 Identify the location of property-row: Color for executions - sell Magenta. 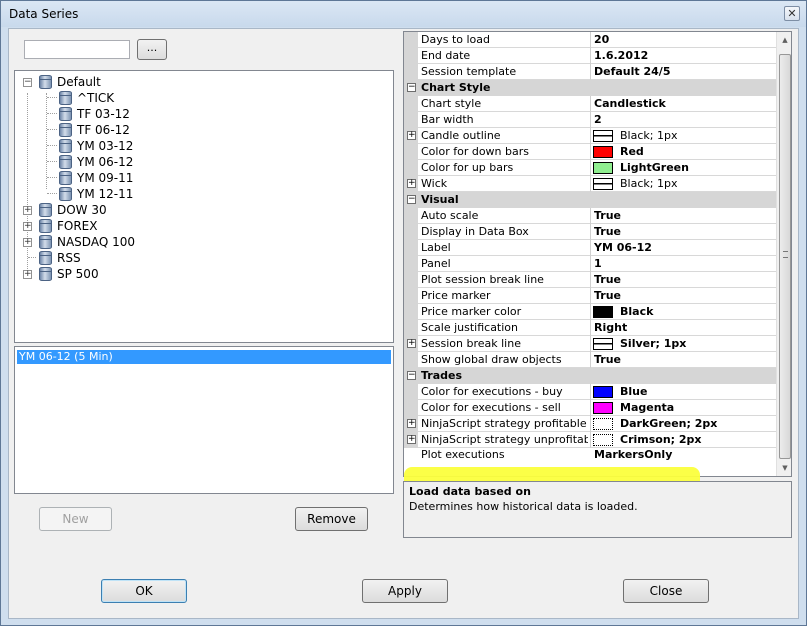
(590, 408).